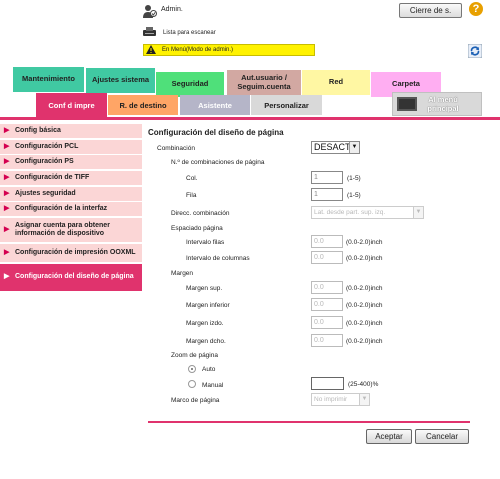 The image size is (500, 479). I want to click on main-menu-icon, so click(407, 104).